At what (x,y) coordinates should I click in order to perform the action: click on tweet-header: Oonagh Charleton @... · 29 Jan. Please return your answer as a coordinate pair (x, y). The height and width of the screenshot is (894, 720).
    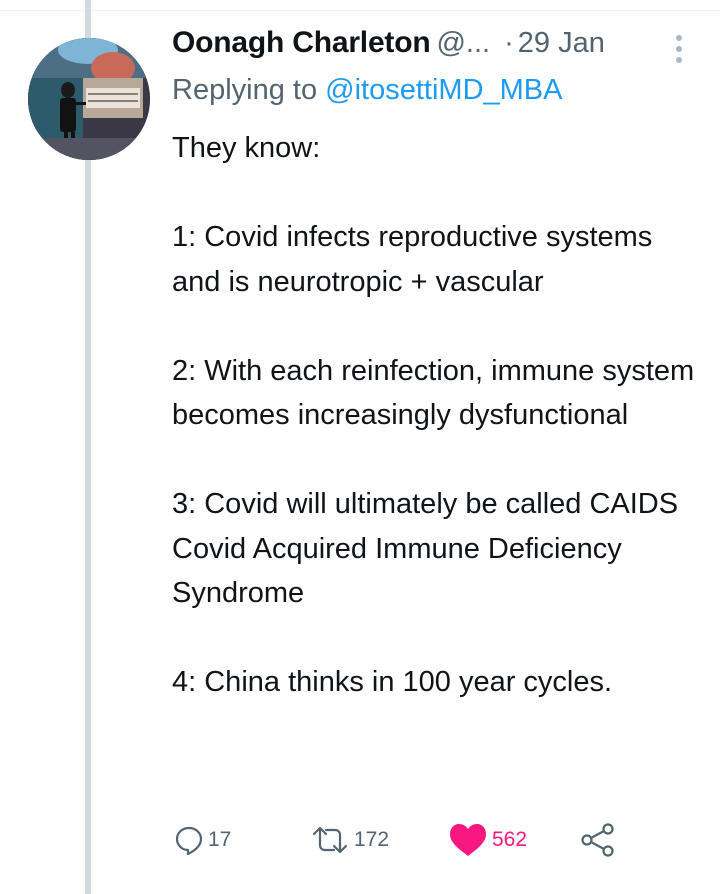
    Looking at the image, I should click on (437, 48).